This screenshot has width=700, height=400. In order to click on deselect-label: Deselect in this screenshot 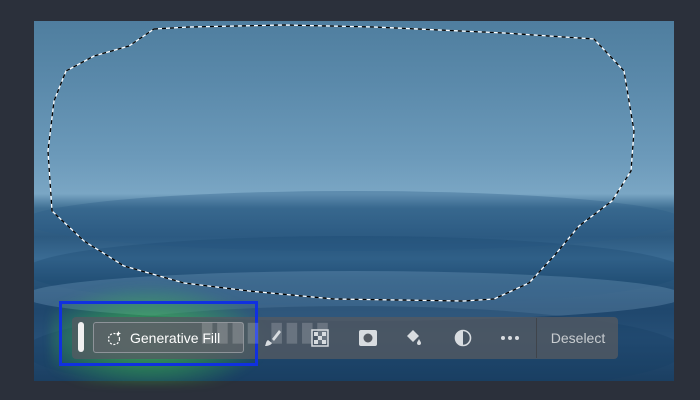, I will do `click(578, 338)`.